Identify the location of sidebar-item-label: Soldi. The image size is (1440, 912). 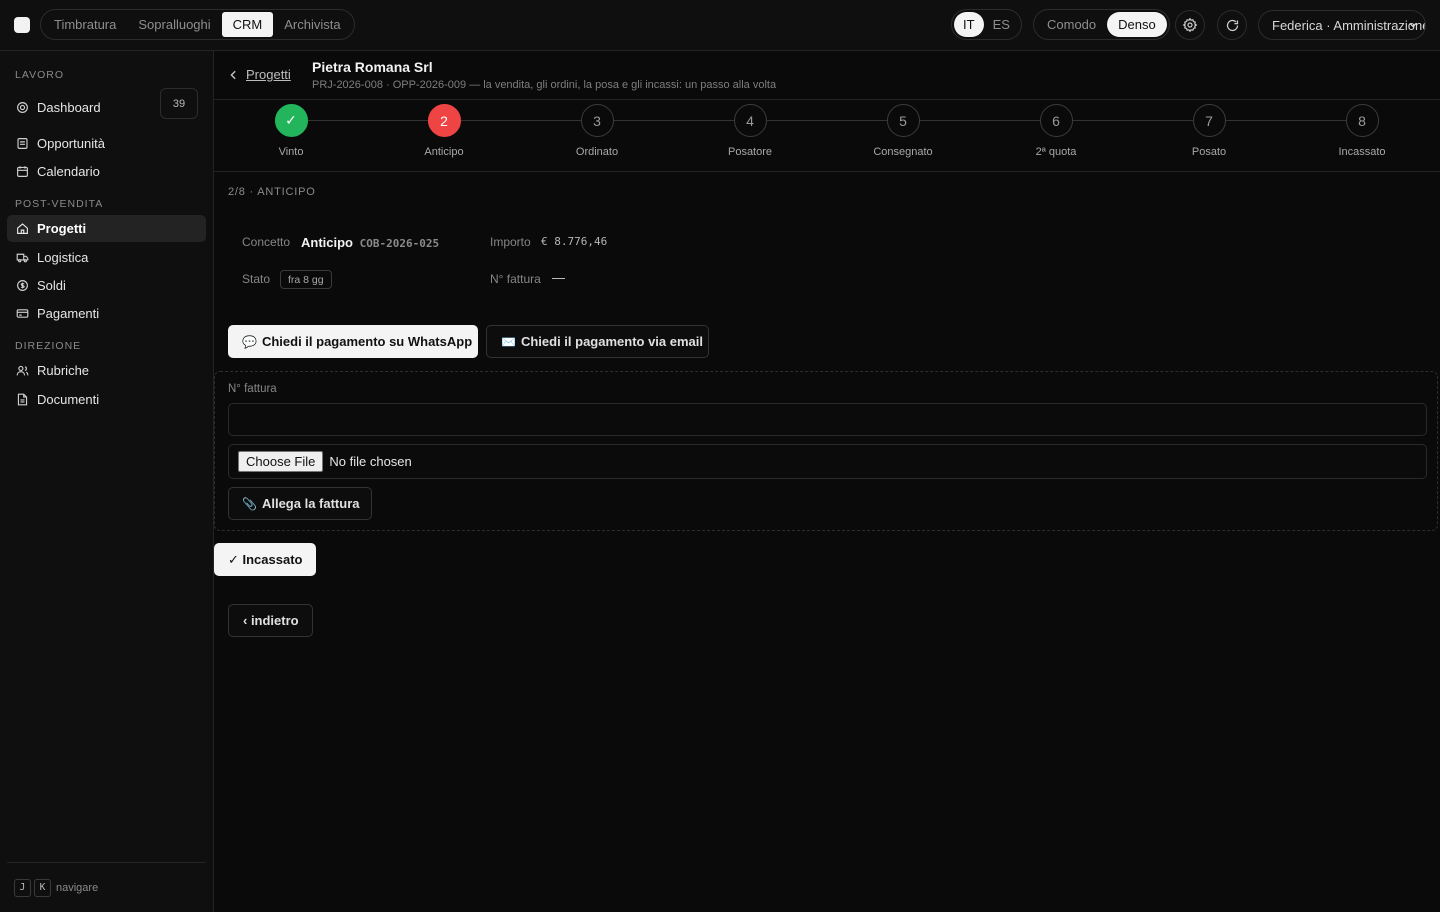
(51, 285).